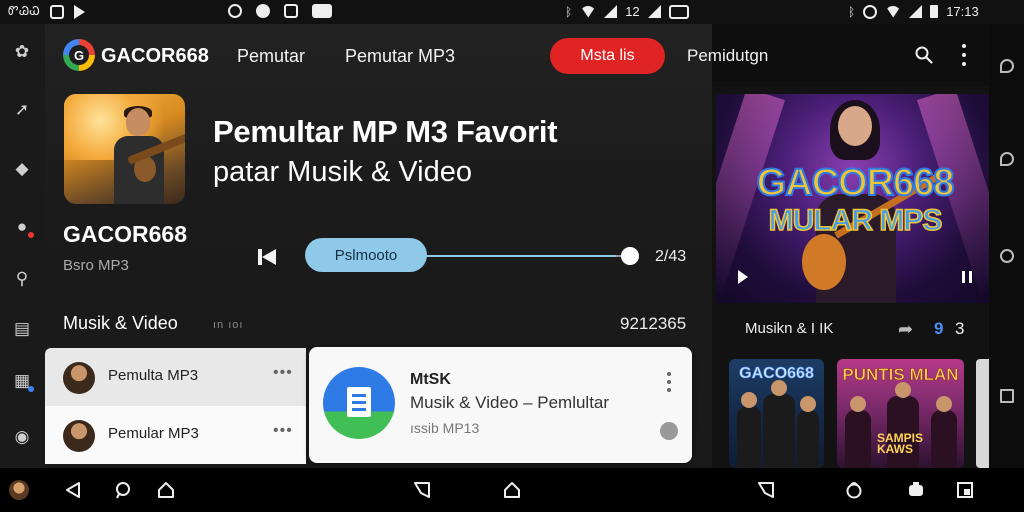 The image size is (1024, 512). Describe the element at coordinates (267, 257) in the screenshot. I see `skip-back-icon` at that location.